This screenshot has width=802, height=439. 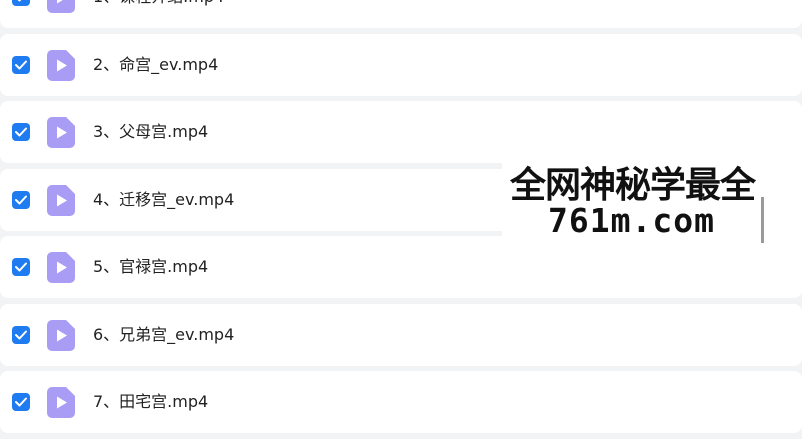 I want to click on file-row-1: 1、课程介绍.mp4, so click(x=401, y=14).